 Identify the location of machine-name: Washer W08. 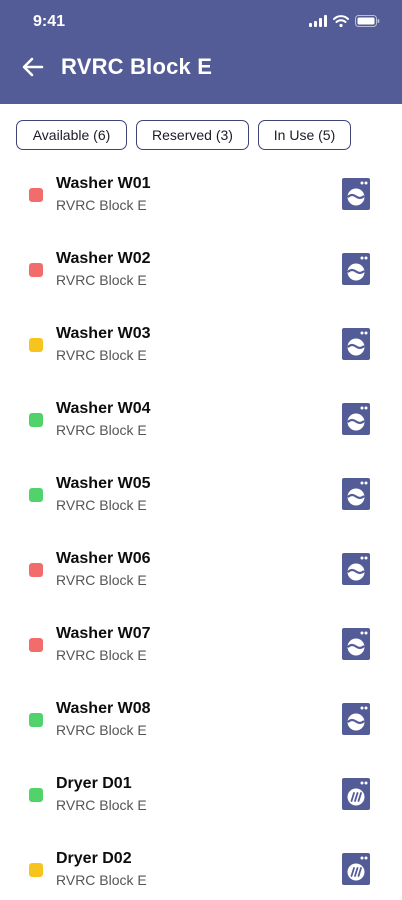
(103, 708).